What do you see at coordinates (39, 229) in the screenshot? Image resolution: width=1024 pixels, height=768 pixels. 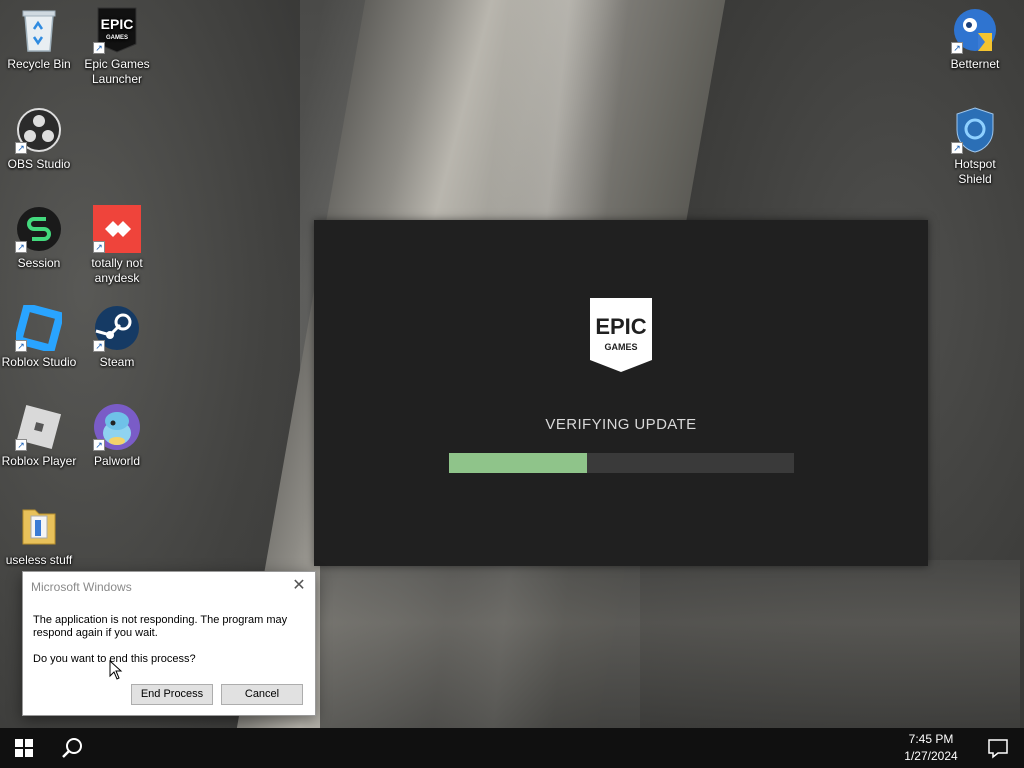 I see `session-icon: ↗` at bounding box center [39, 229].